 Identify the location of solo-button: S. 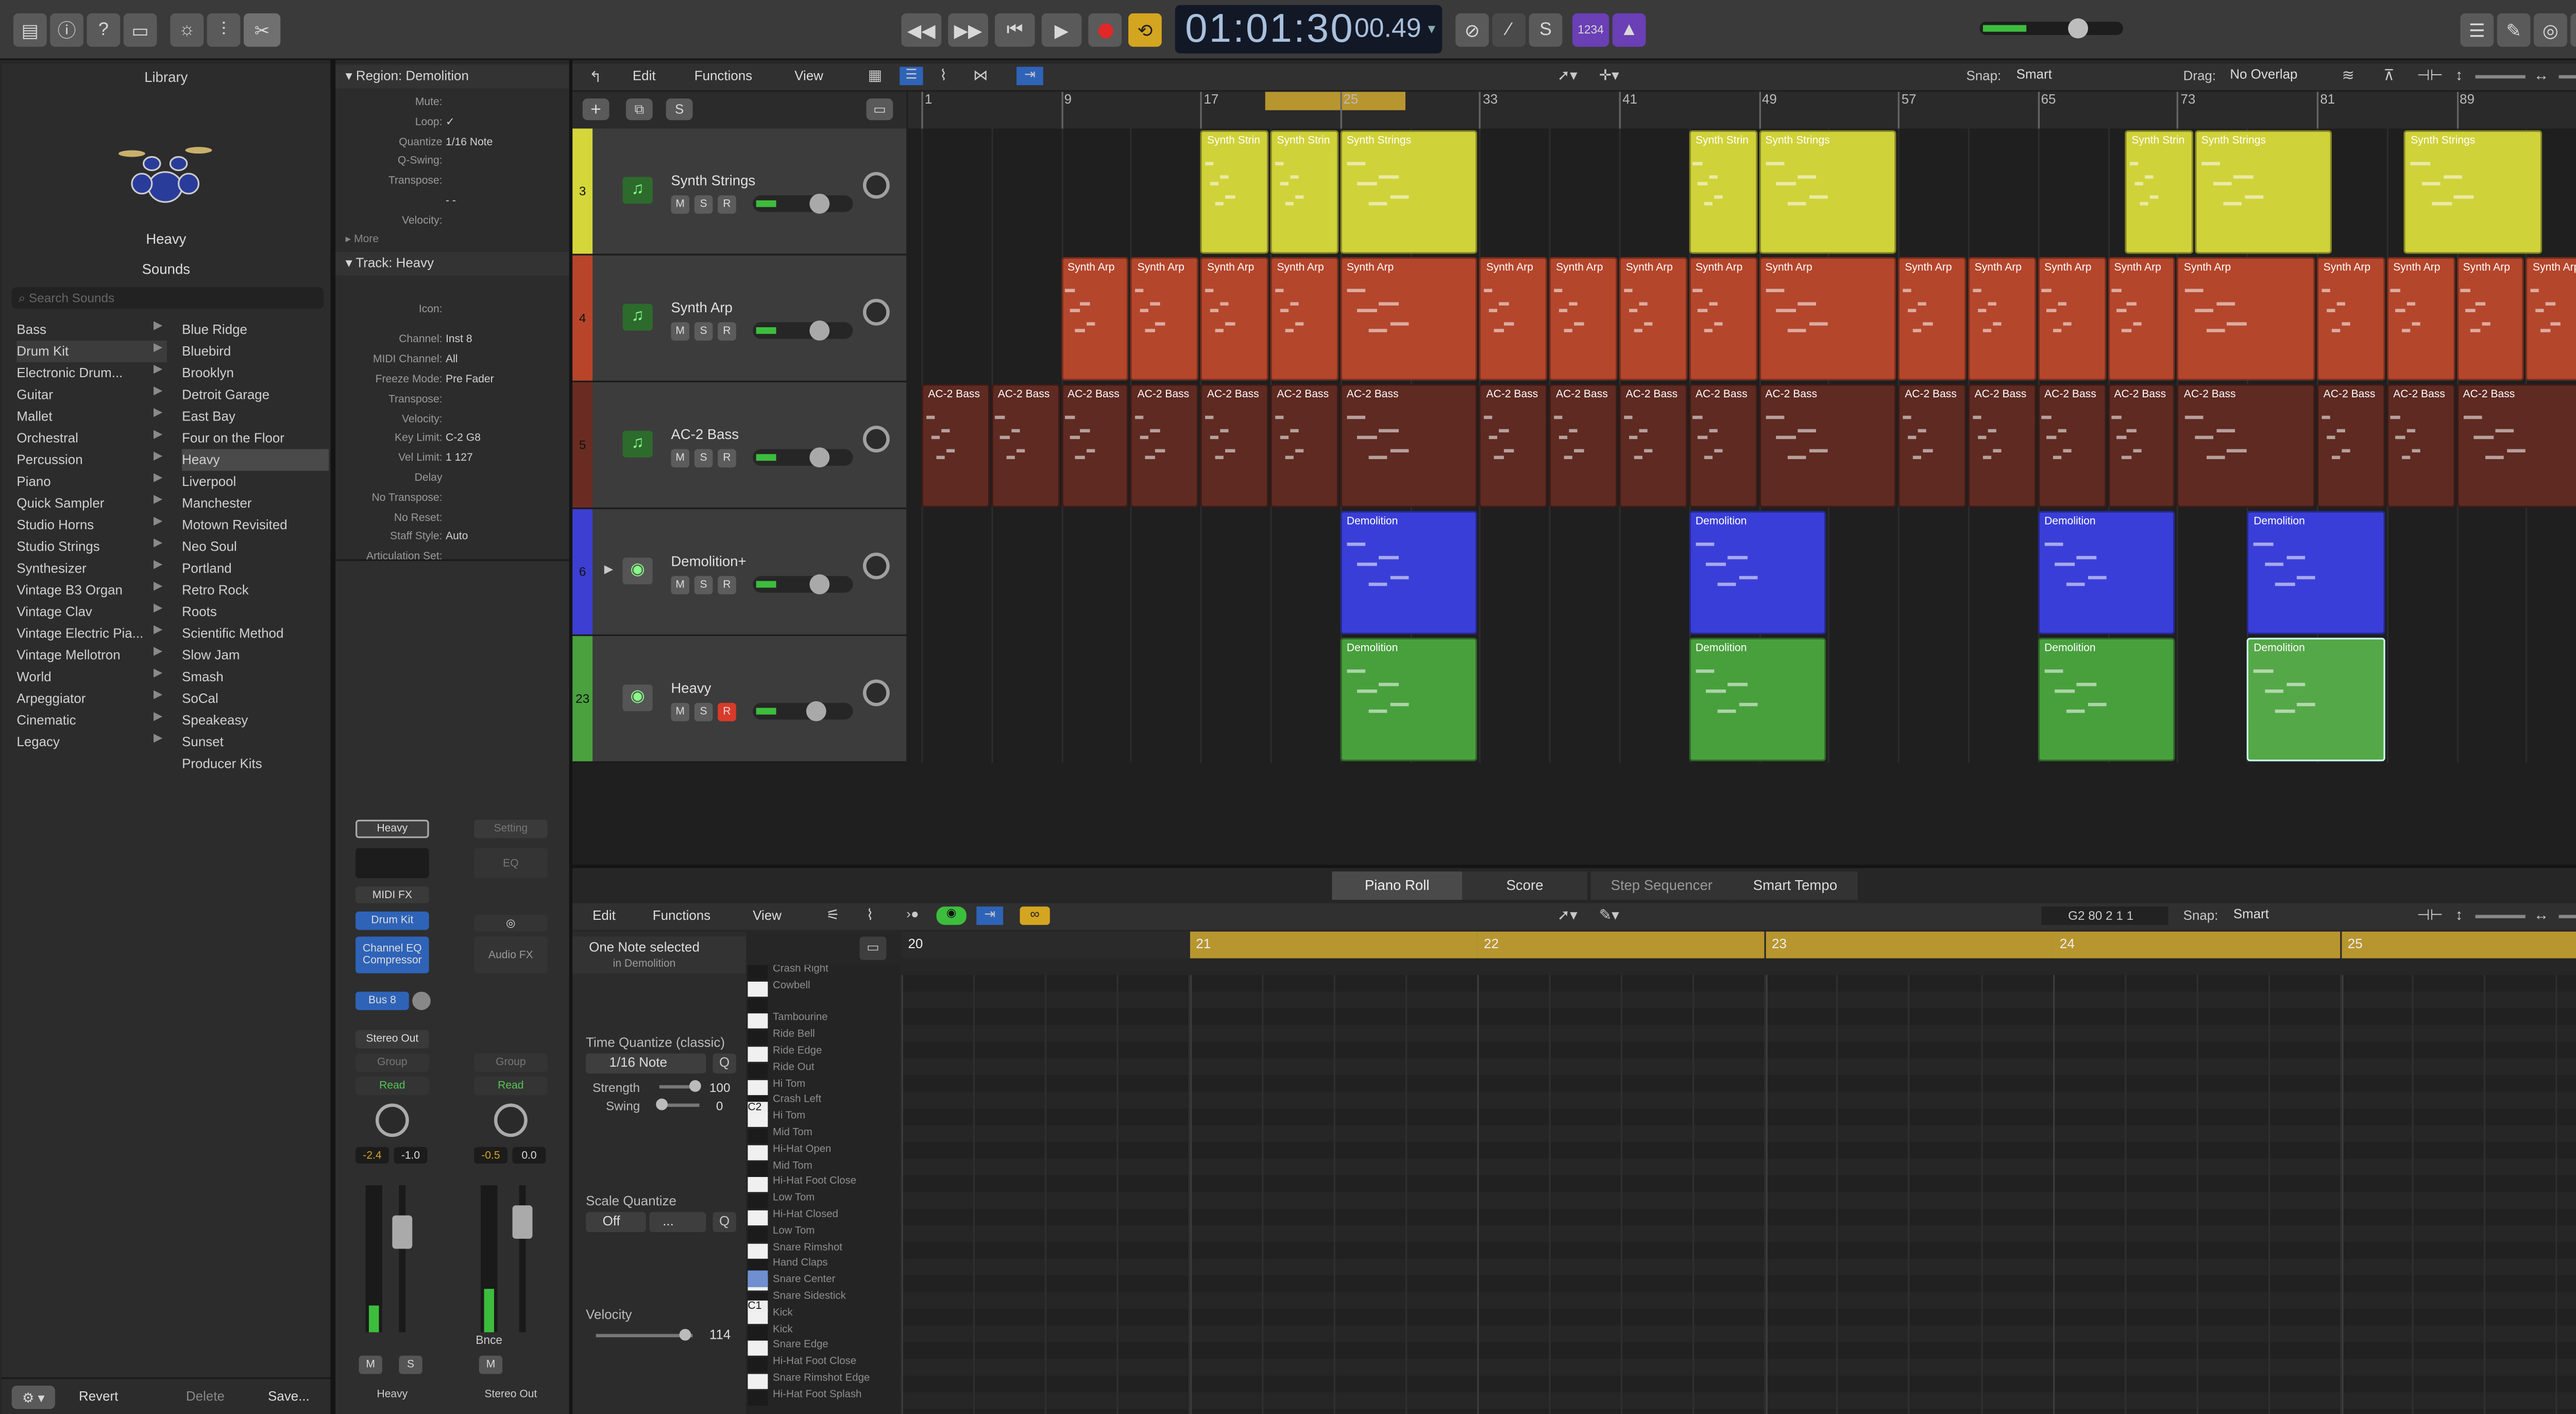
(703, 711).